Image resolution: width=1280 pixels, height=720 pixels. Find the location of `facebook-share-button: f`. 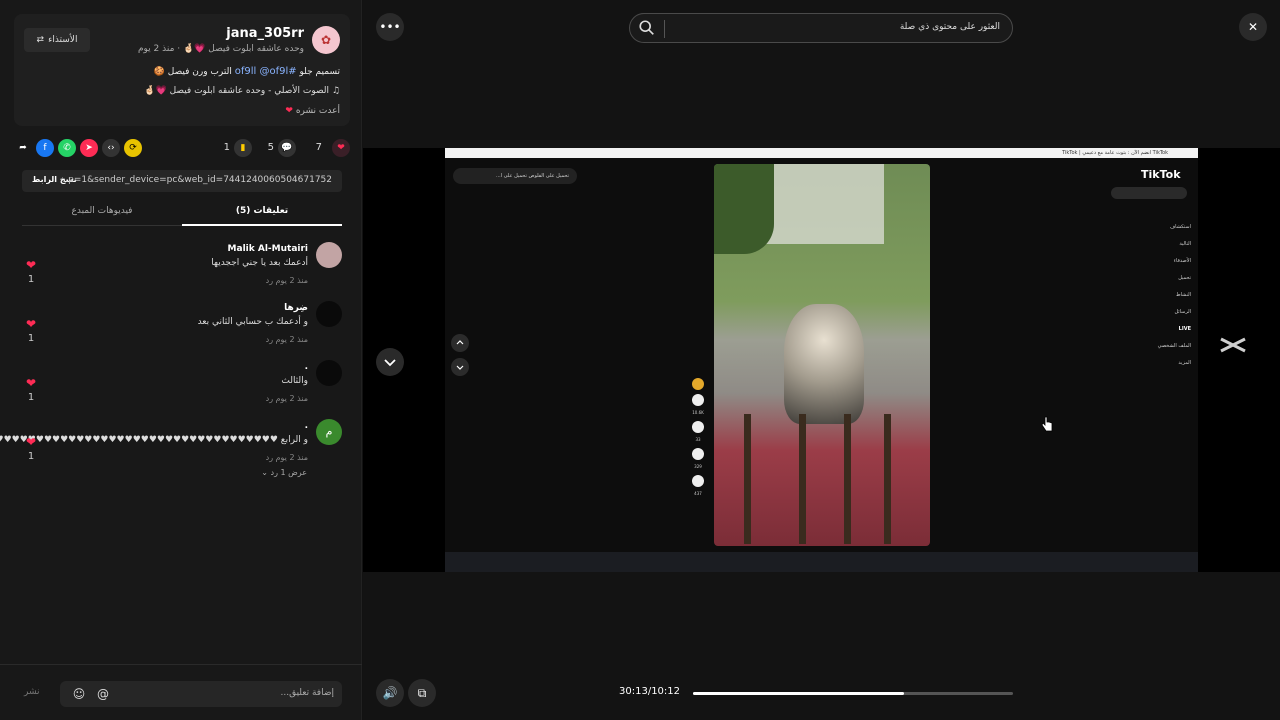

facebook-share-button: f is located at coordinates (45, 148).